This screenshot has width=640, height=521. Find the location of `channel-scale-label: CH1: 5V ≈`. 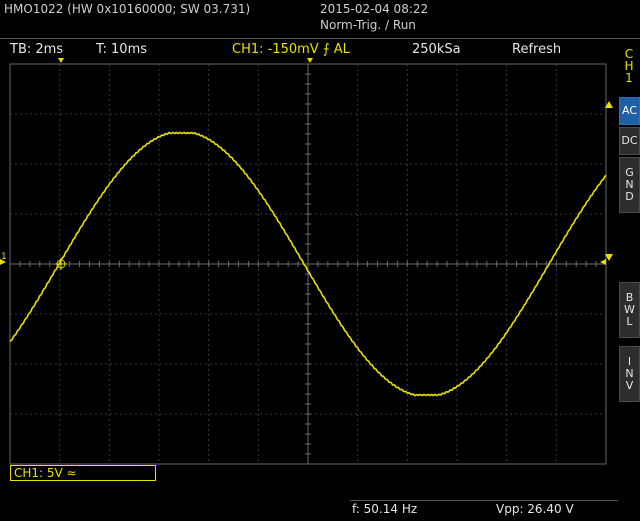

channel-scale-label: CH1: 5V ≈ is located at coordinates (45, 473).